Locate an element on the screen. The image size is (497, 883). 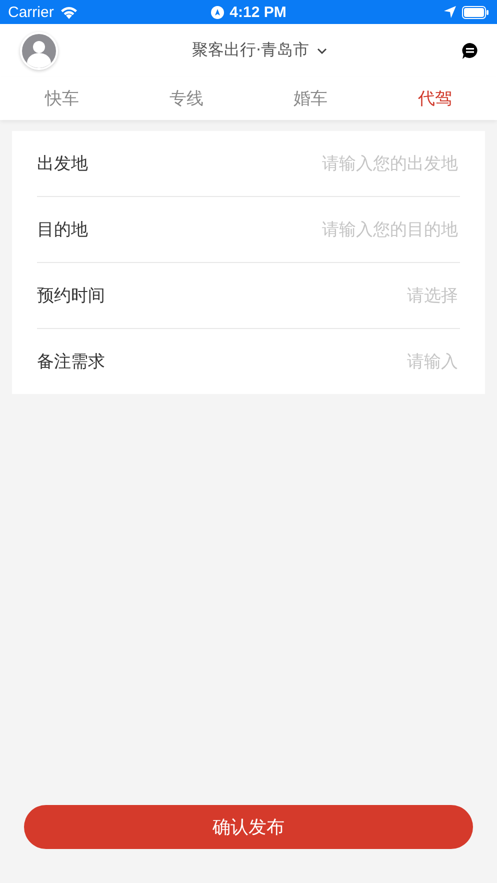
city-title: 聚客出行·青岛市 is located at coordinates (251, 50).